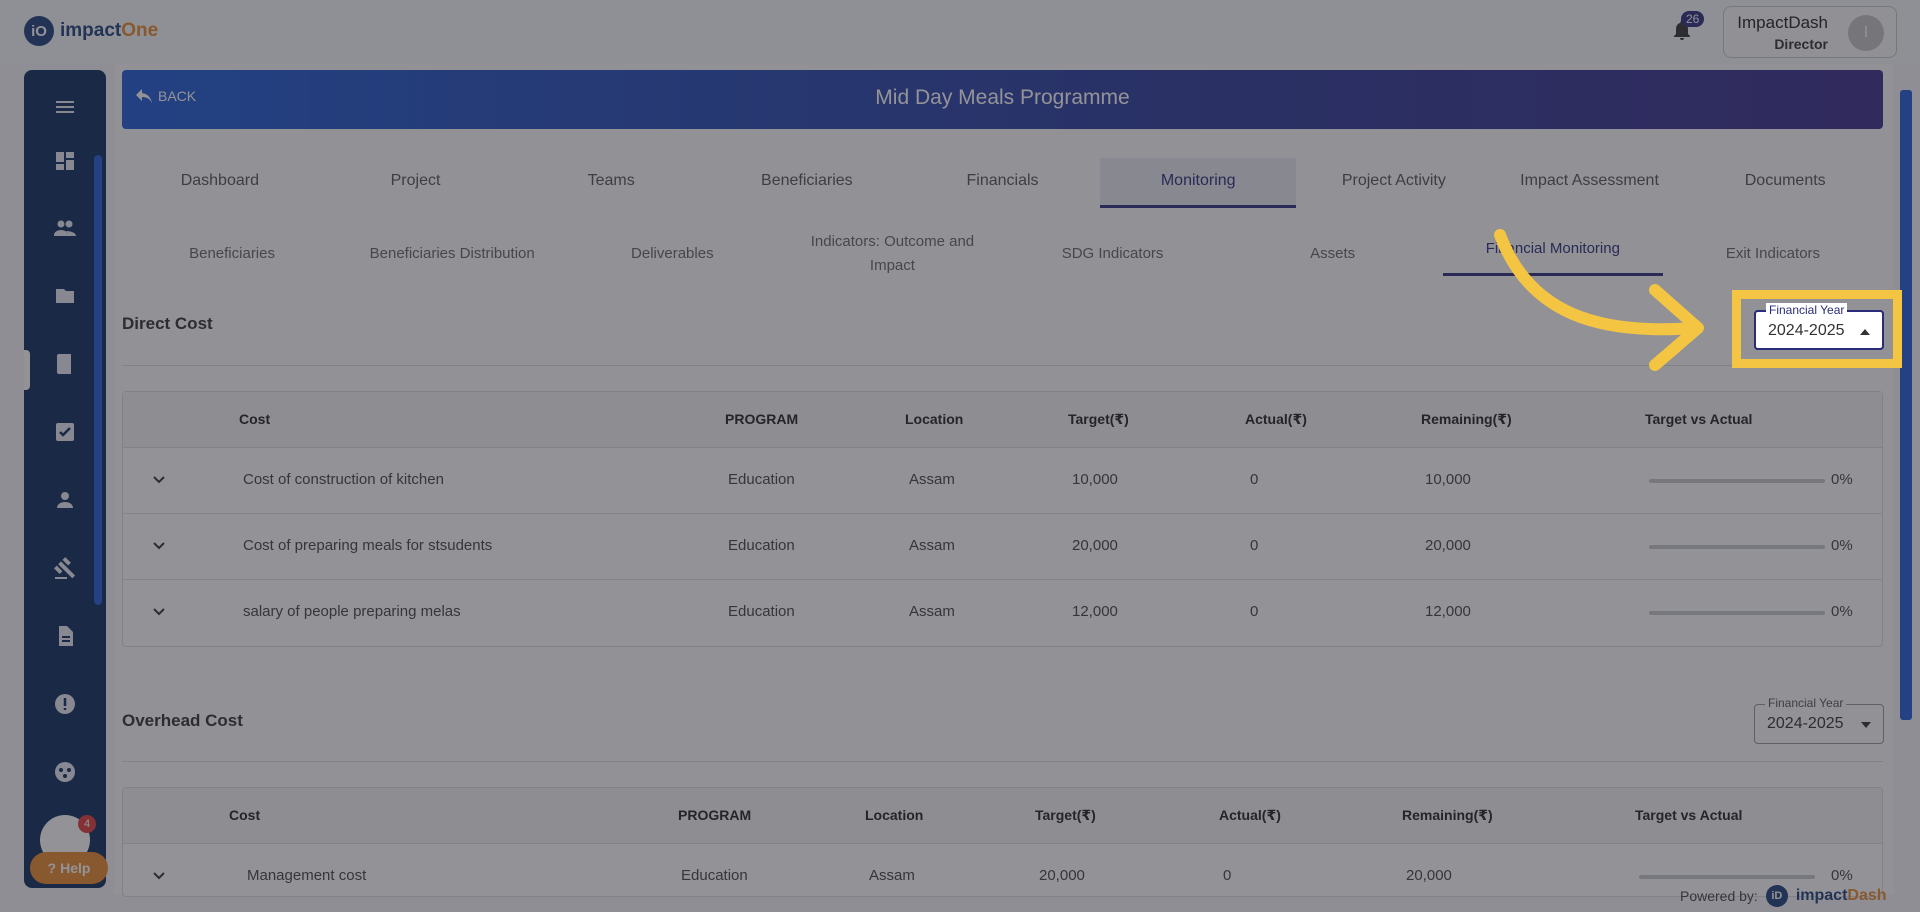 The image size is (1920, 912). I want to click on cell-remaining: 12,000, so click(1448, 611).